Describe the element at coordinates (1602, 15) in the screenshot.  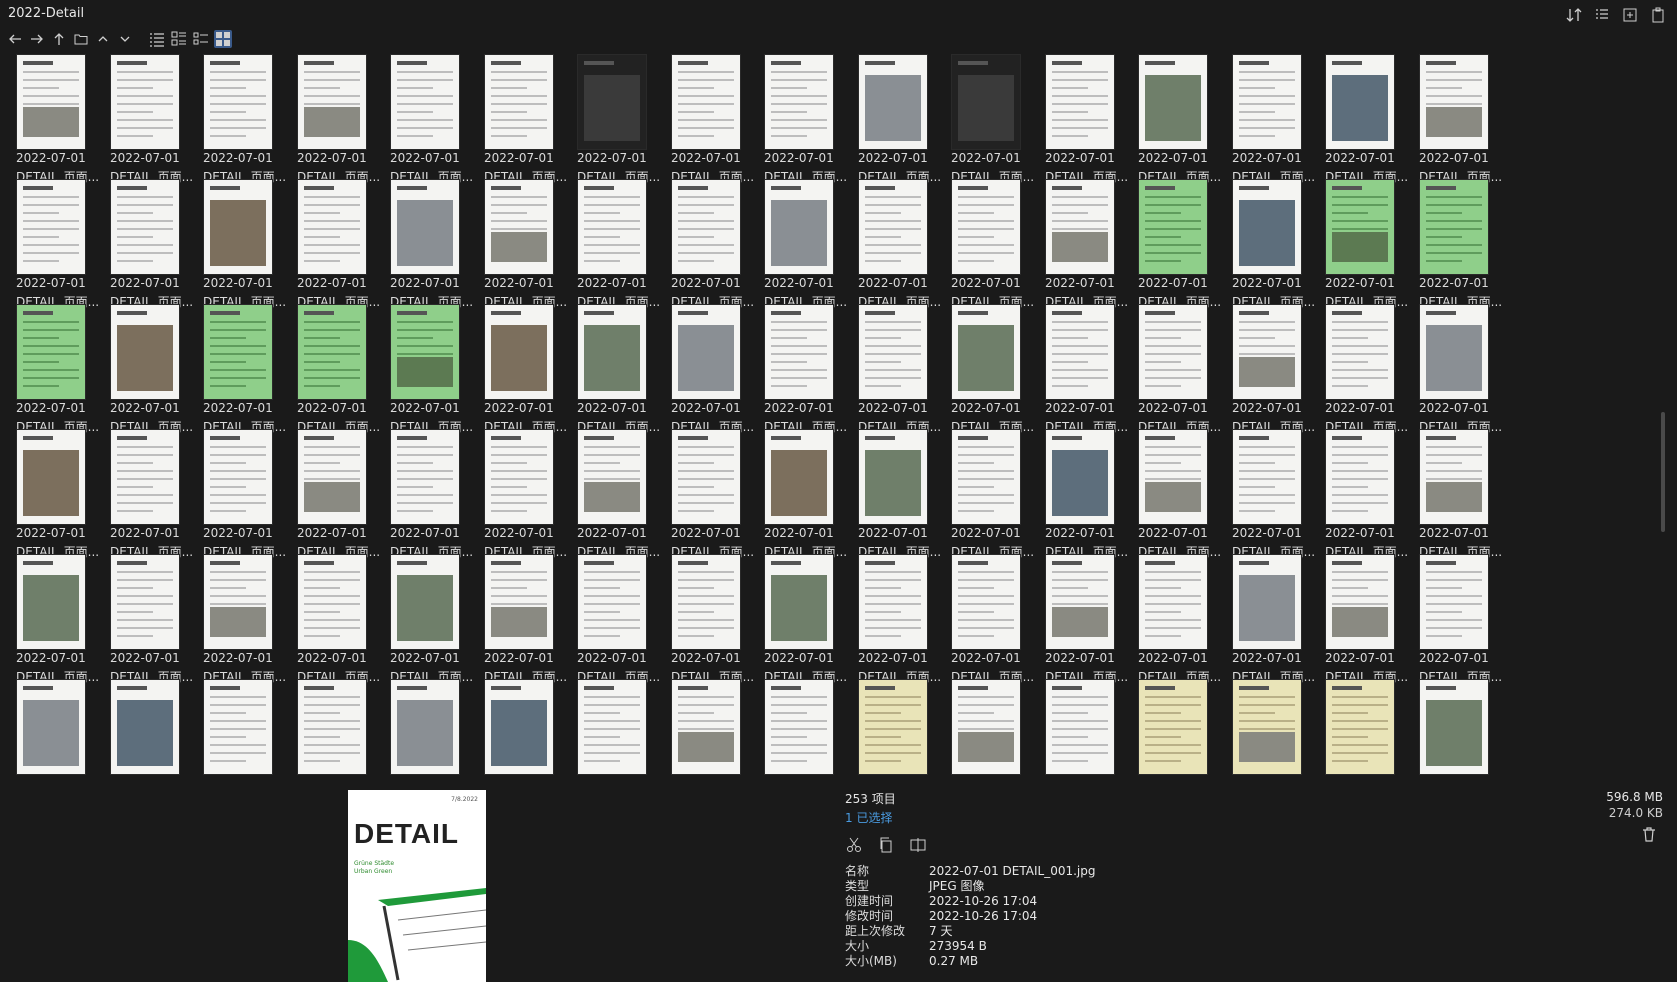
I see `columns-icon` at that location.